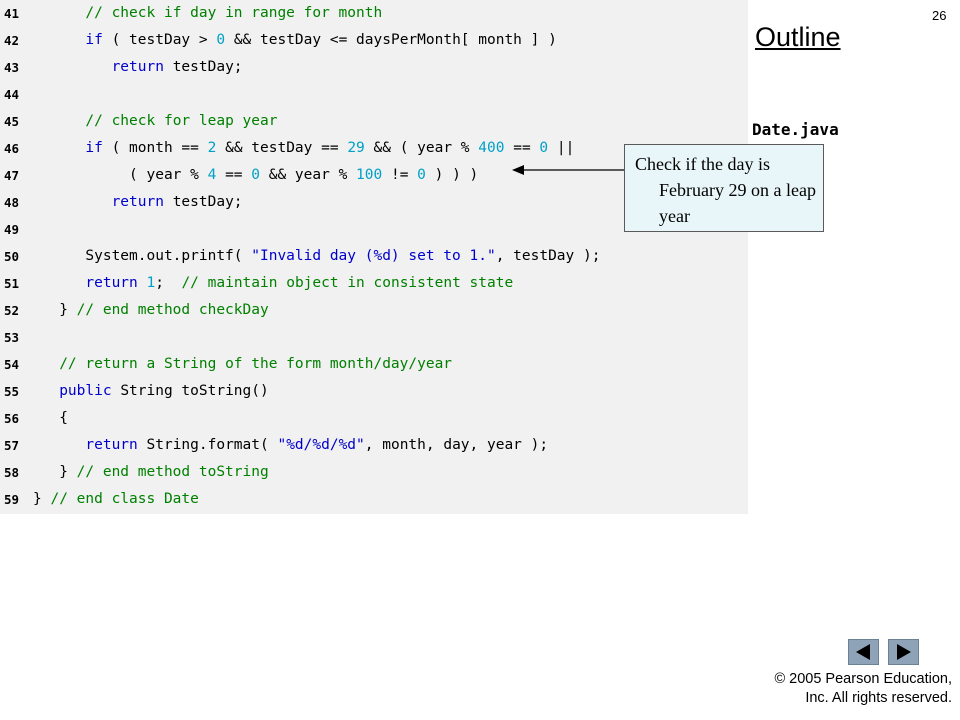 This screenshot has width=960, height=720. I want to click on code-token: ) ) ), so click(452, 175).